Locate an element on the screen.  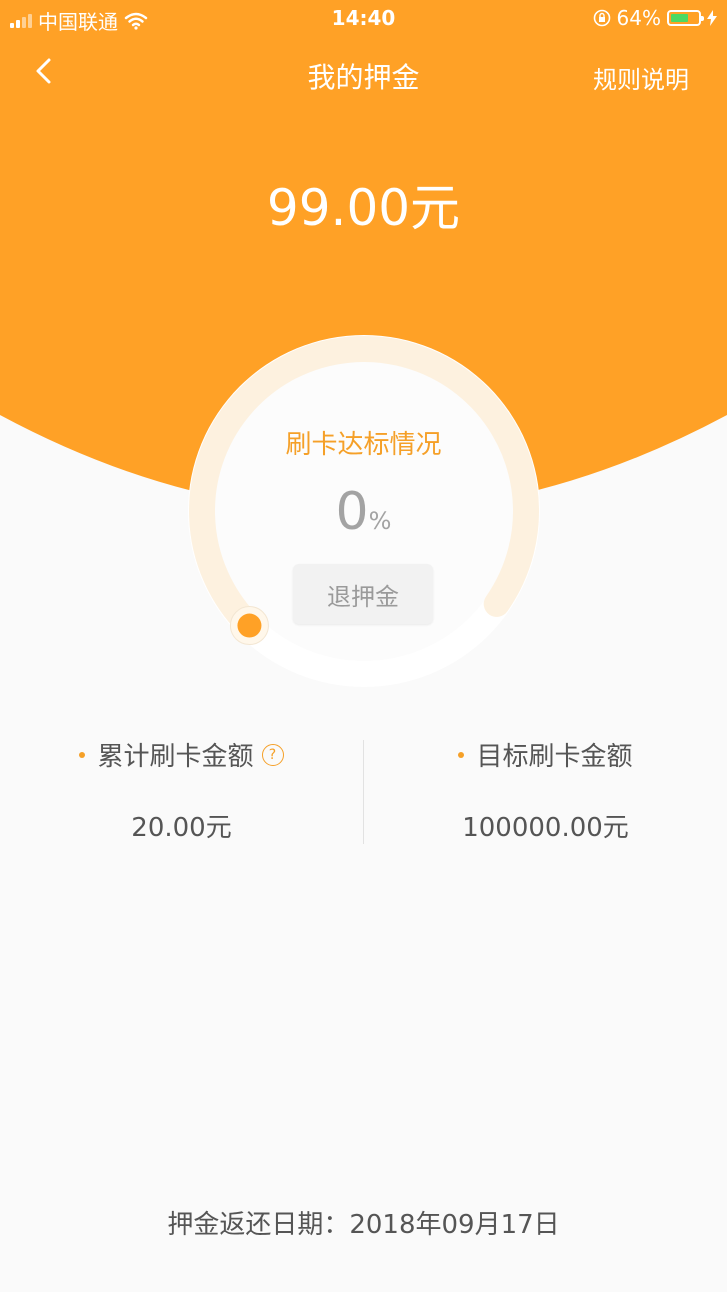
rules-link: 规则说明 is located at coordinates (641, 77).